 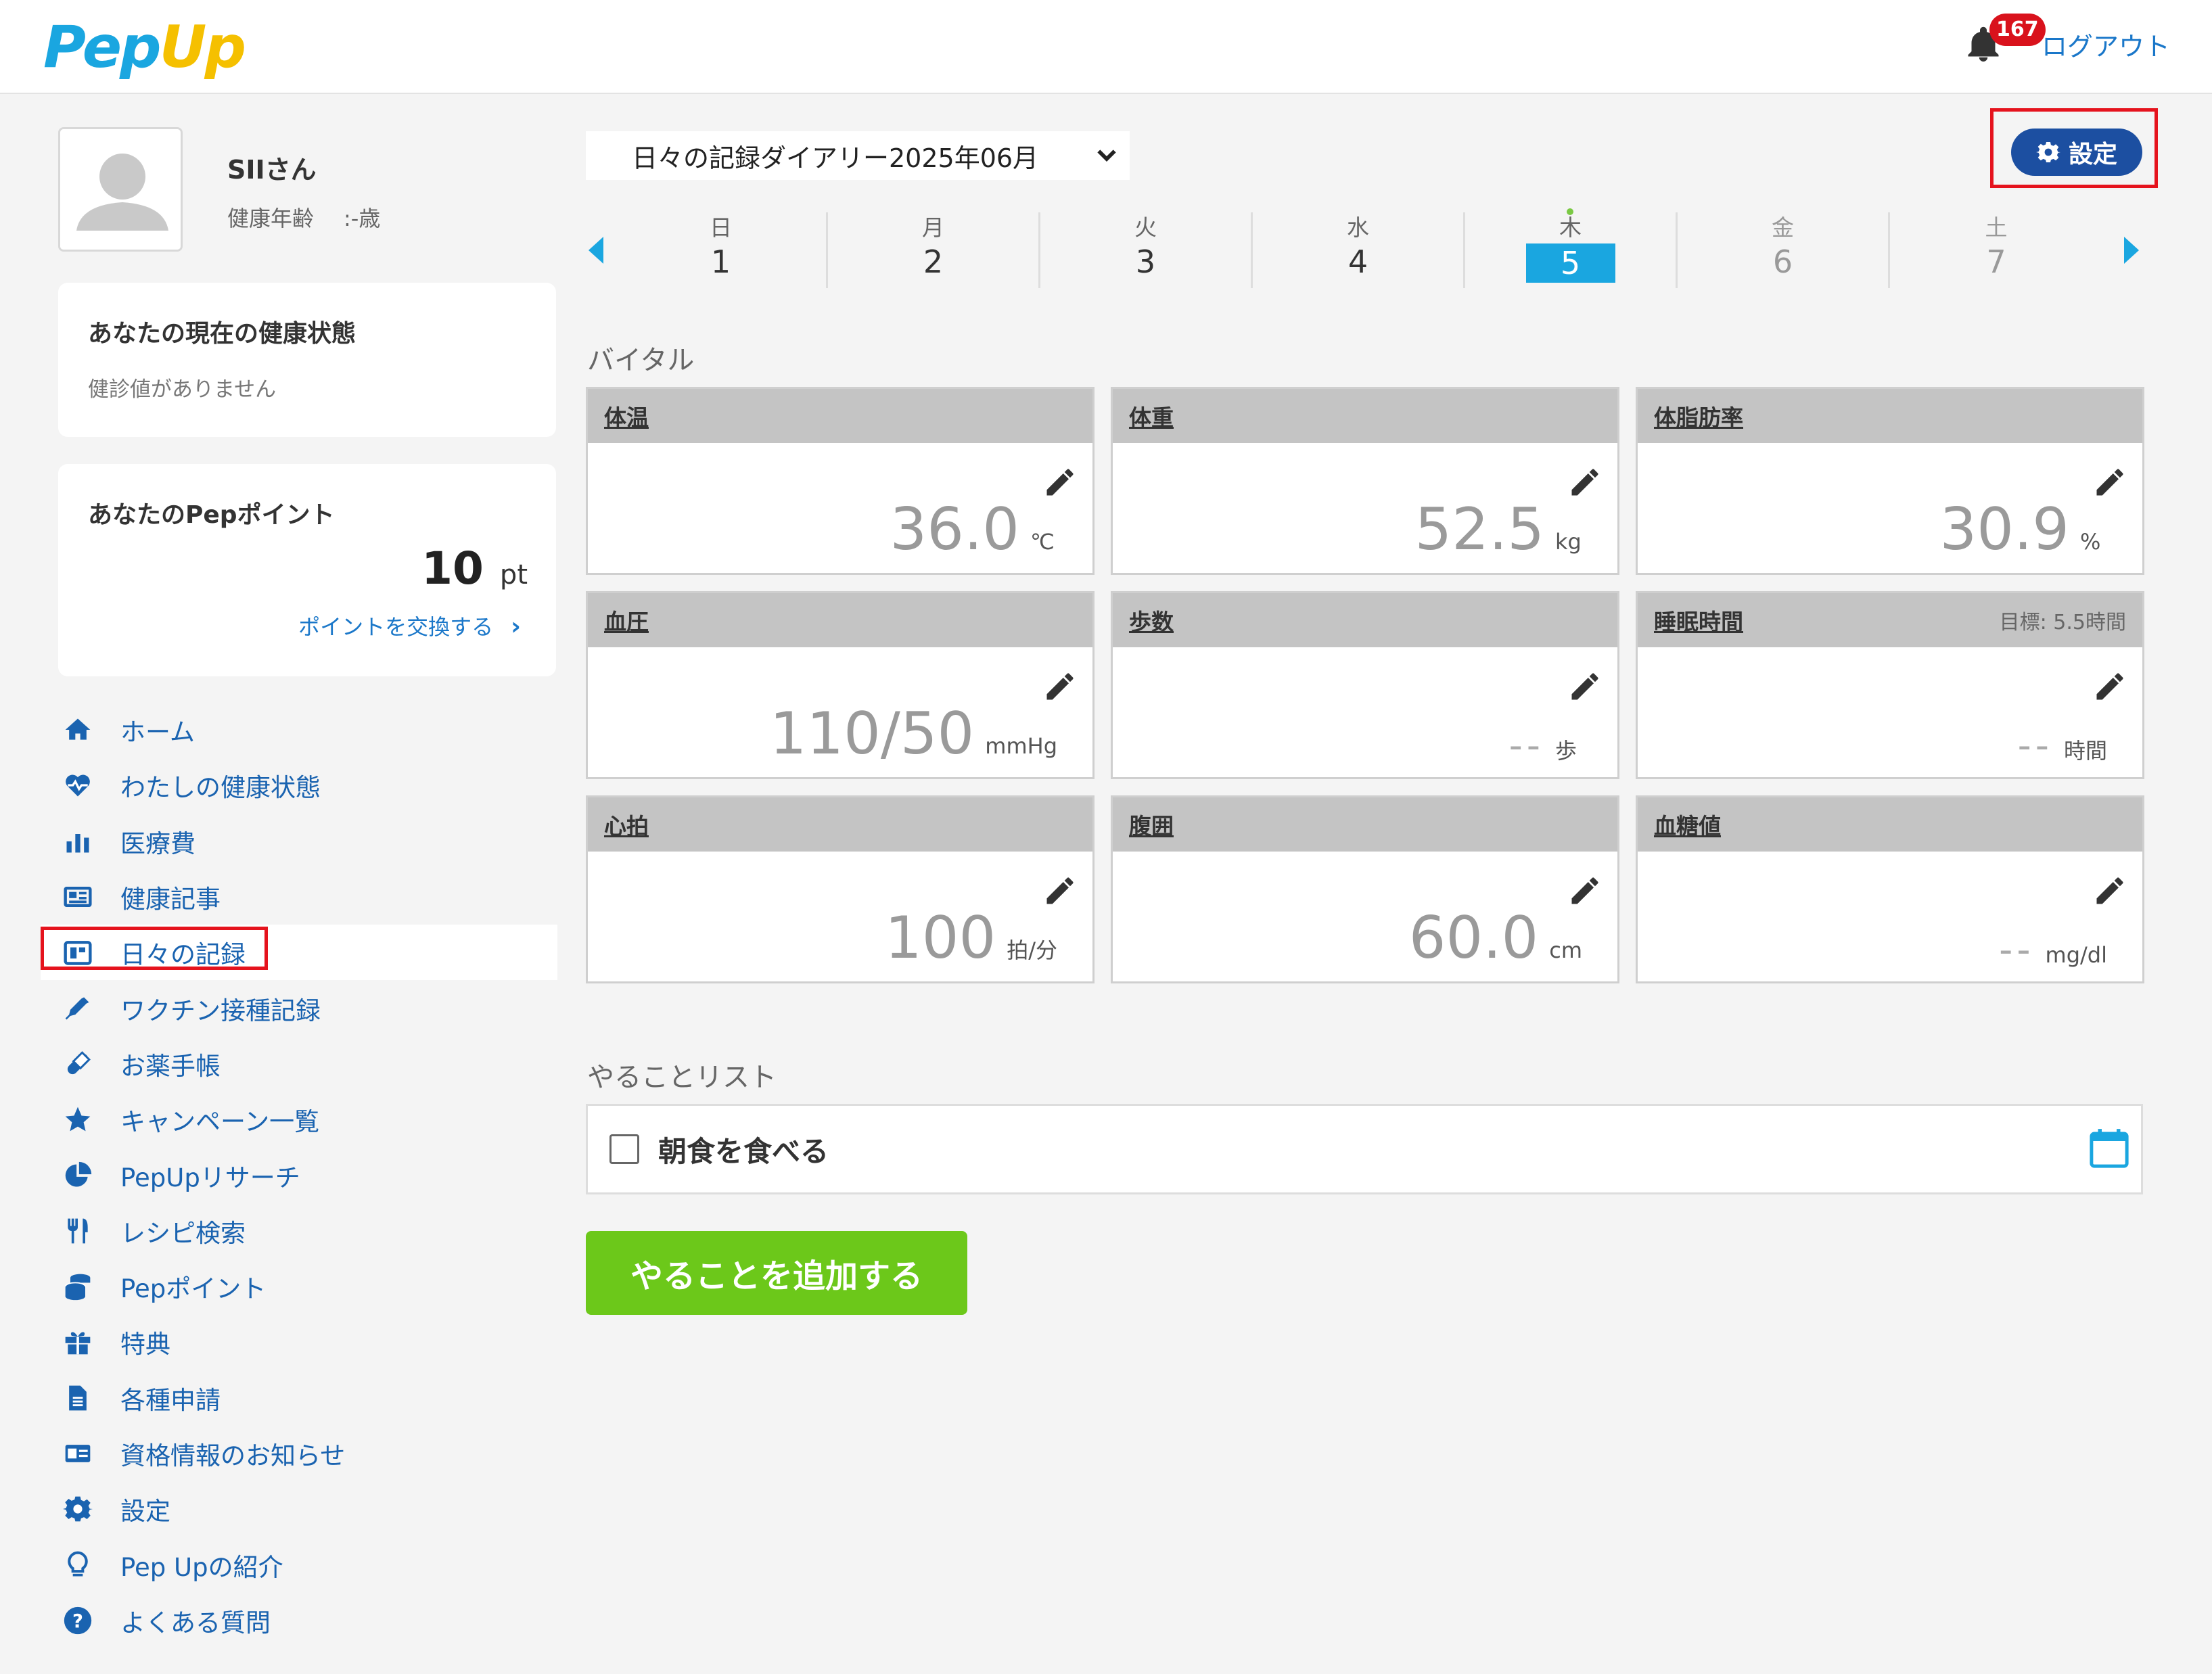 What do you see at coordinates (299, 1119) in the screenshot?
I see `sidebar-item-campaigns: キャンペーン一覧` at bounding box center [299, 1119].